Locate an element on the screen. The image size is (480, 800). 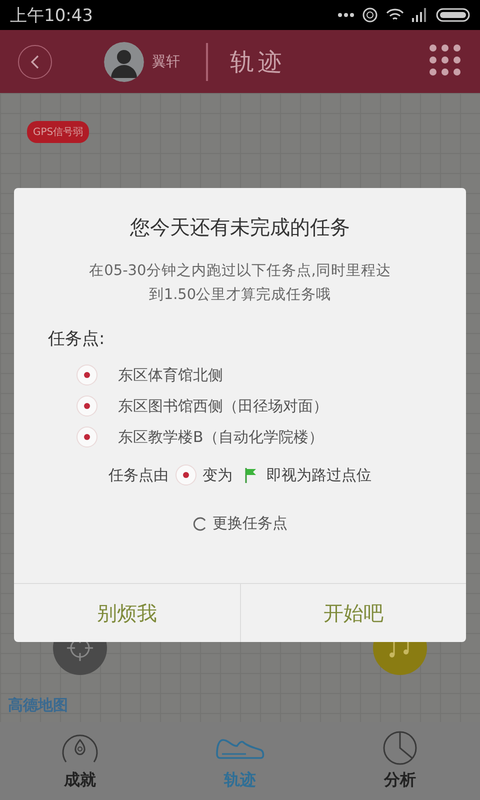
chevron-left-icon is located at coordinates (35, 62).